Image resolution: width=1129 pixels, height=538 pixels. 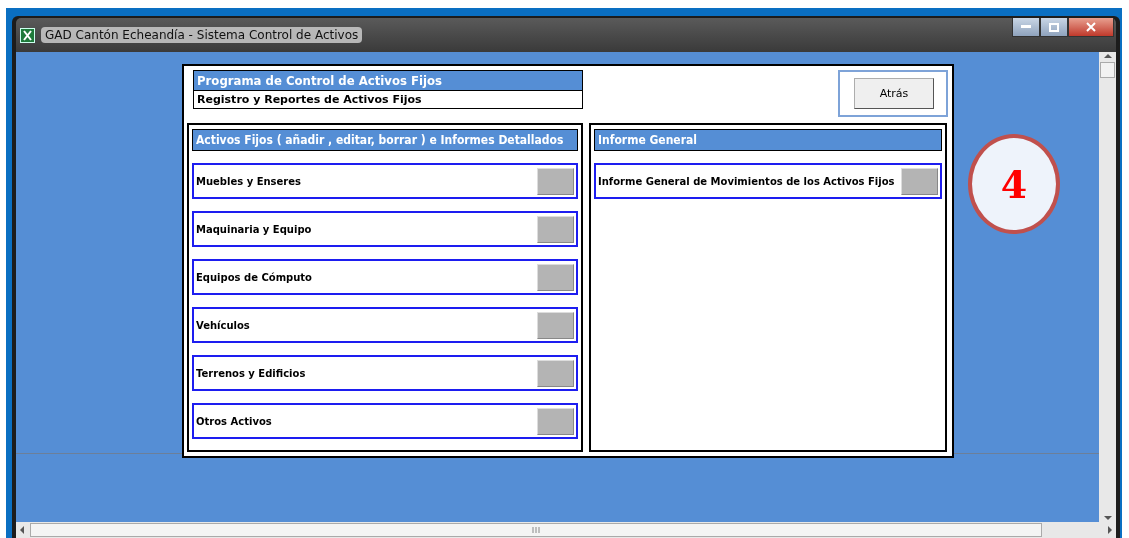 What do you see at coordinates (1110, 530) in the screenshot?
I see `scroll-right-icon` at bounding box center [1110, 530].